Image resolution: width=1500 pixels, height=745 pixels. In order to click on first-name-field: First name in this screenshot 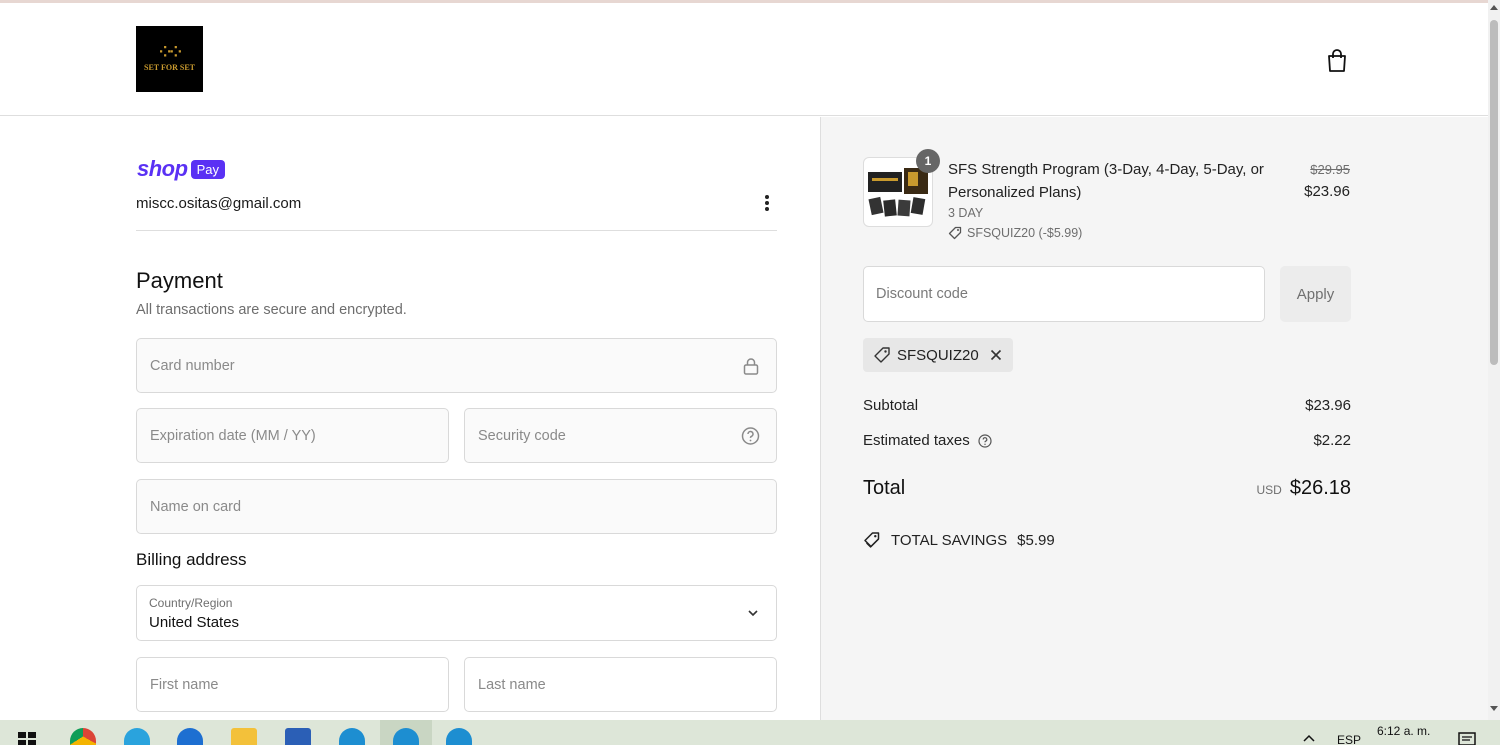, I will do `click(292, 684)`.